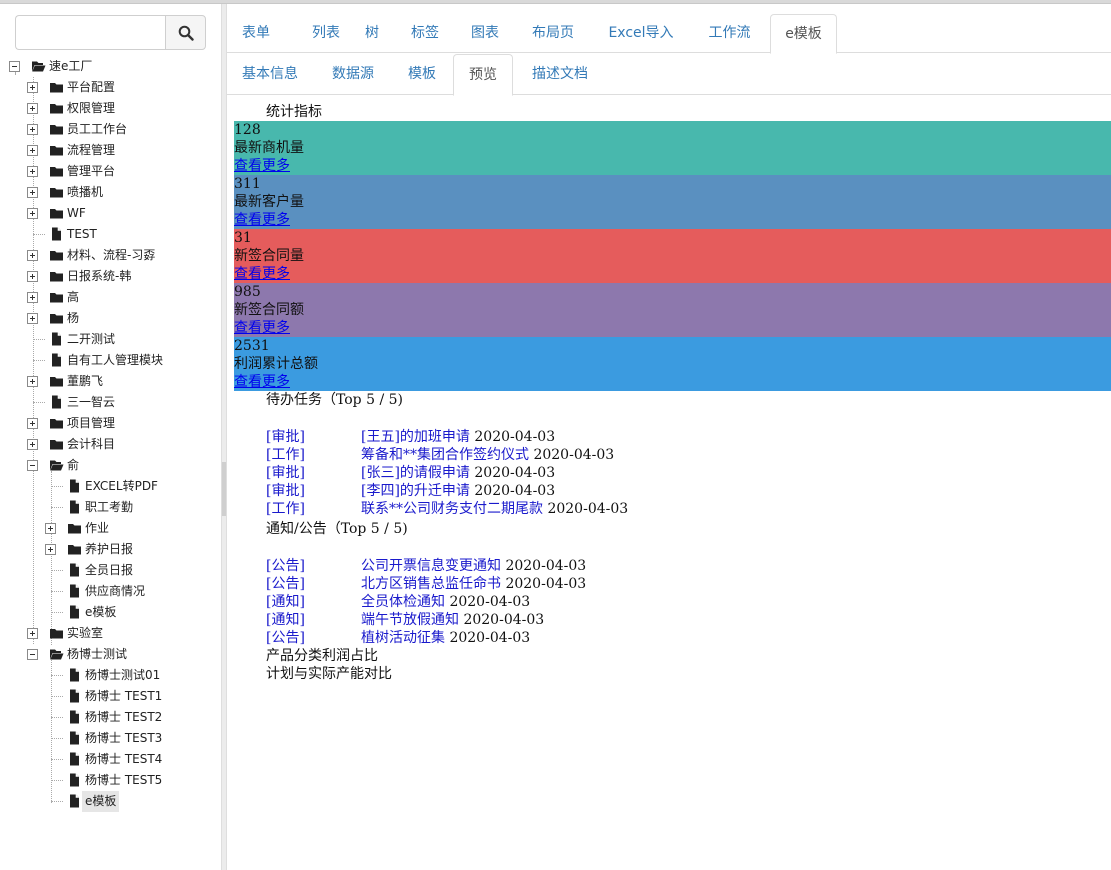 Image resolution: width=1111 pixels, height=870 pixels. I want to click on tree-node: 实验室, so click(110, 633).